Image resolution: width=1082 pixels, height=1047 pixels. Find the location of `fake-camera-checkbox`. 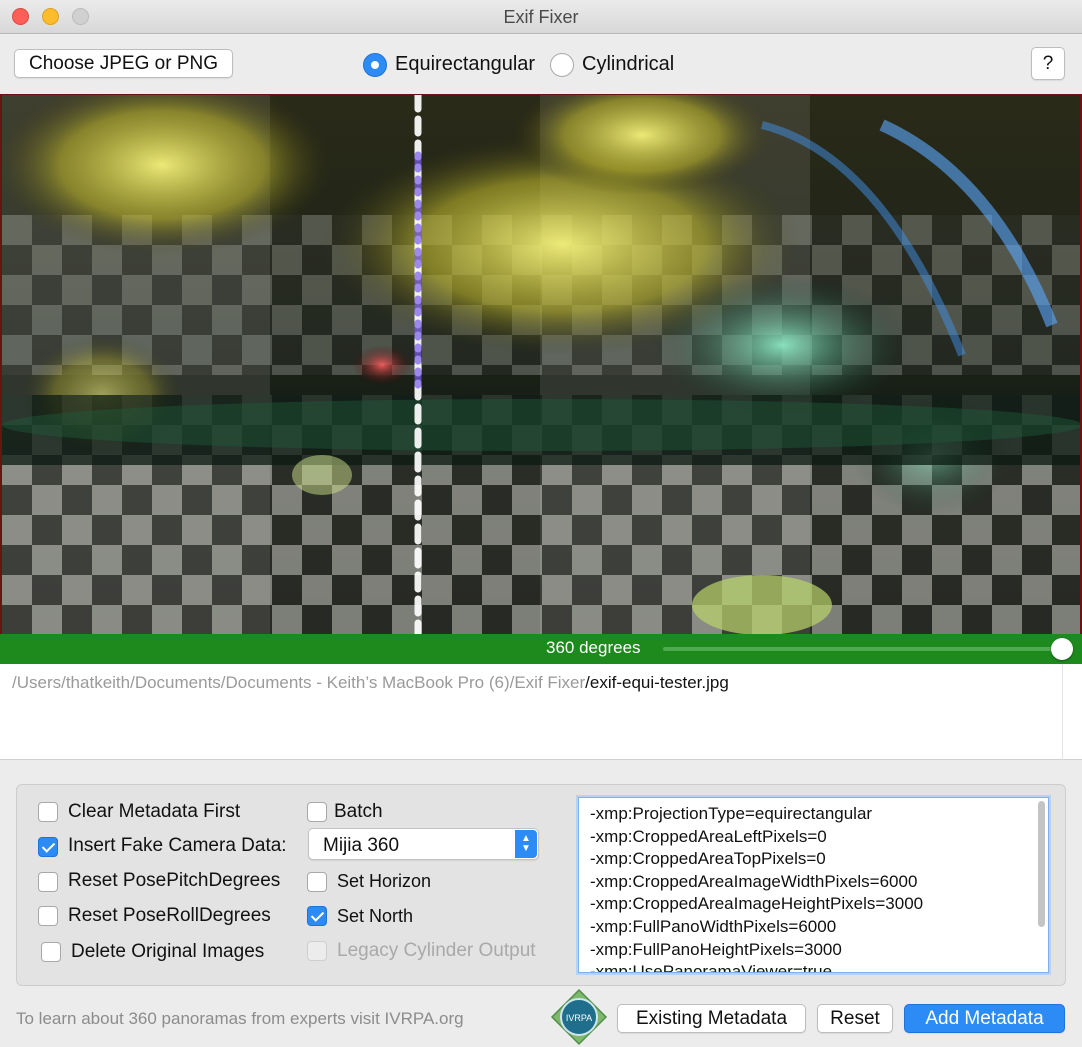

fake-camera-checkbox is located at coordinates (48, 847).